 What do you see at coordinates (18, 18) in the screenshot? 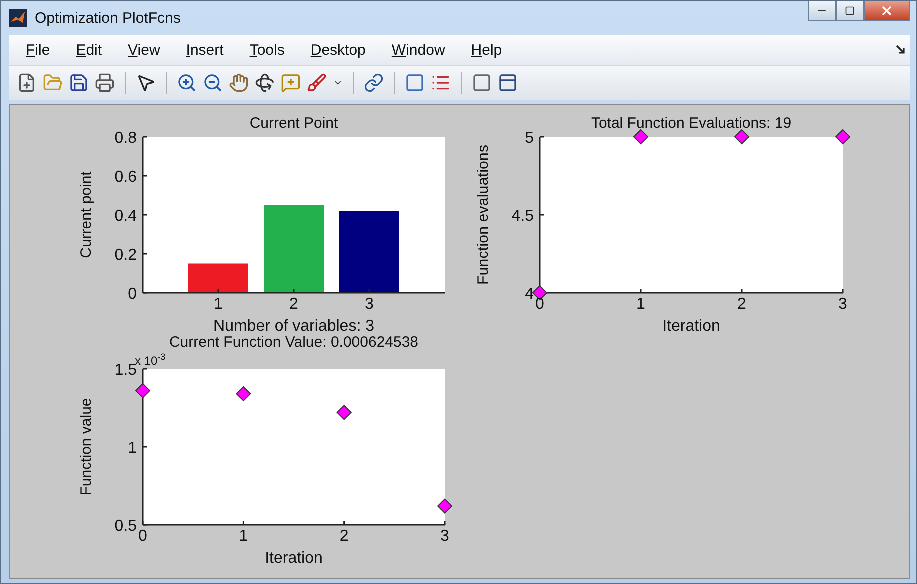
I see `app-logo-icon` at bounding box center [18, 18].